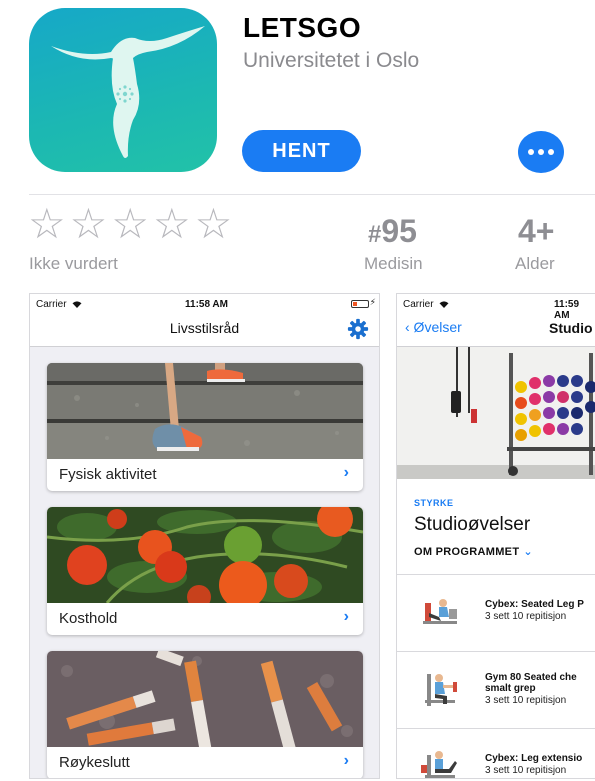  Describe the element at coordinates (88, 618) in the screenshot. I see `card-label: Kosthold` at that location.